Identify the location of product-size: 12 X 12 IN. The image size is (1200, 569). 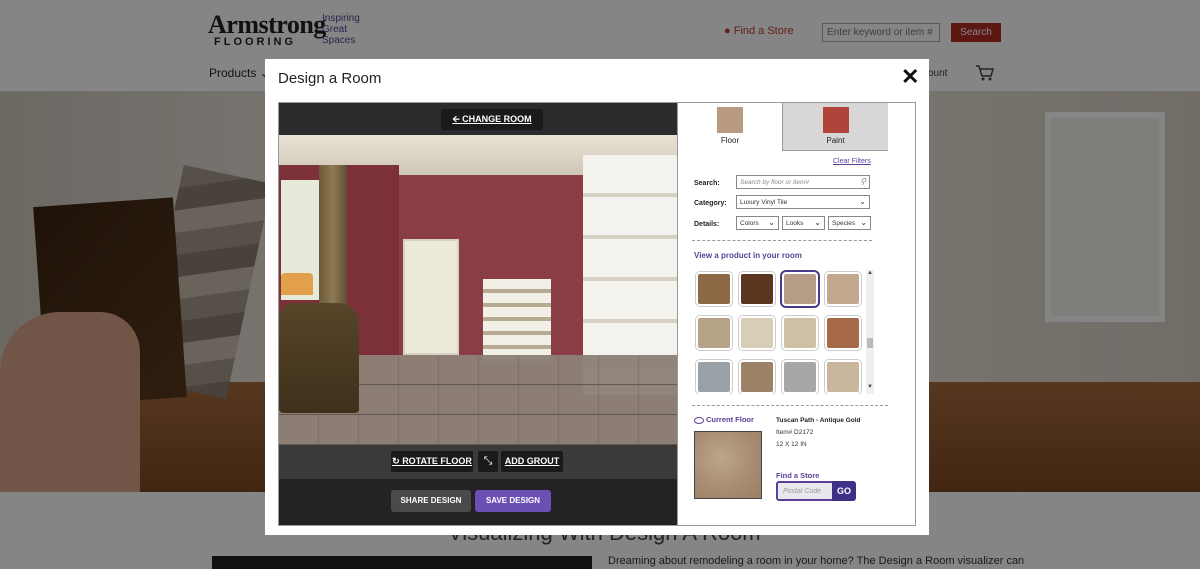
(791, 444).